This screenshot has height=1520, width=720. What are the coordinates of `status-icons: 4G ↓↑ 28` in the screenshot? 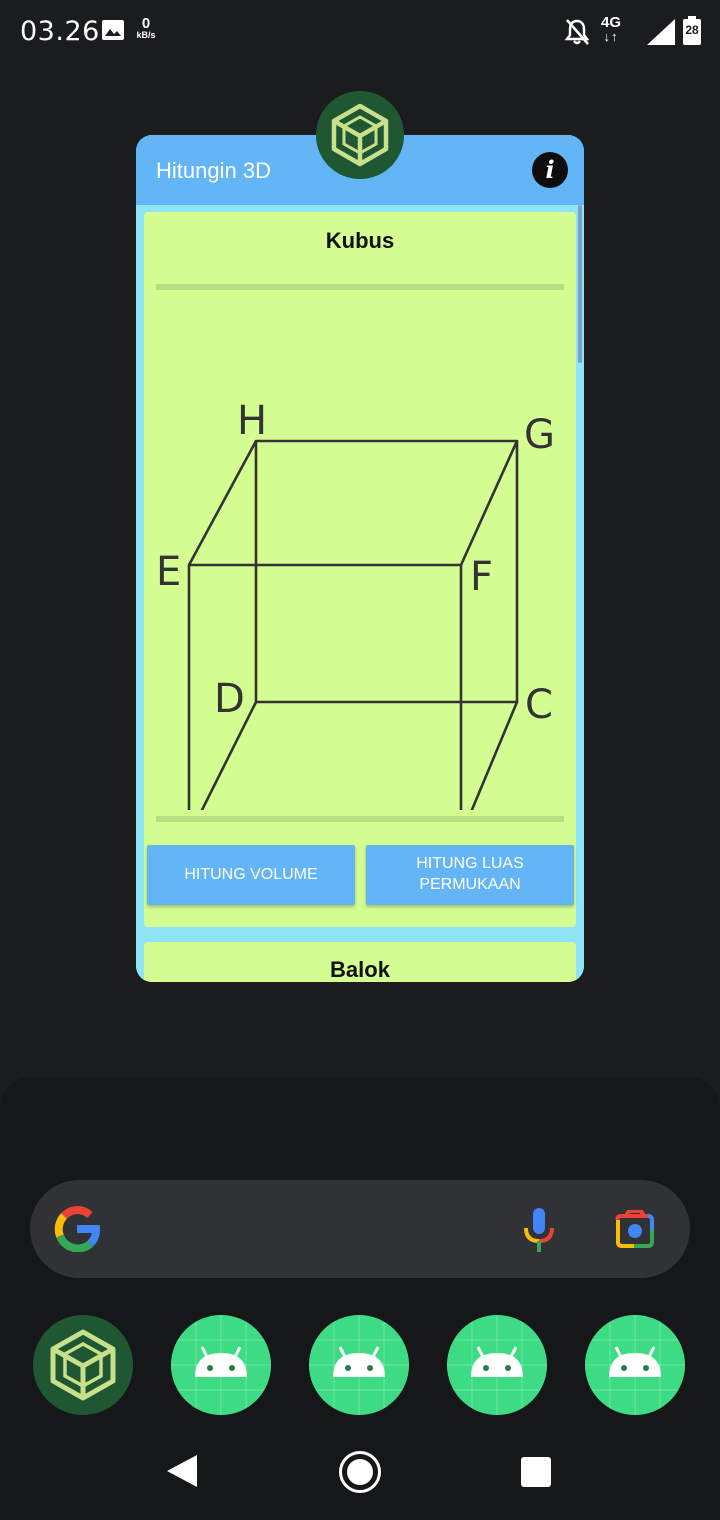 It's located at (602, 32).